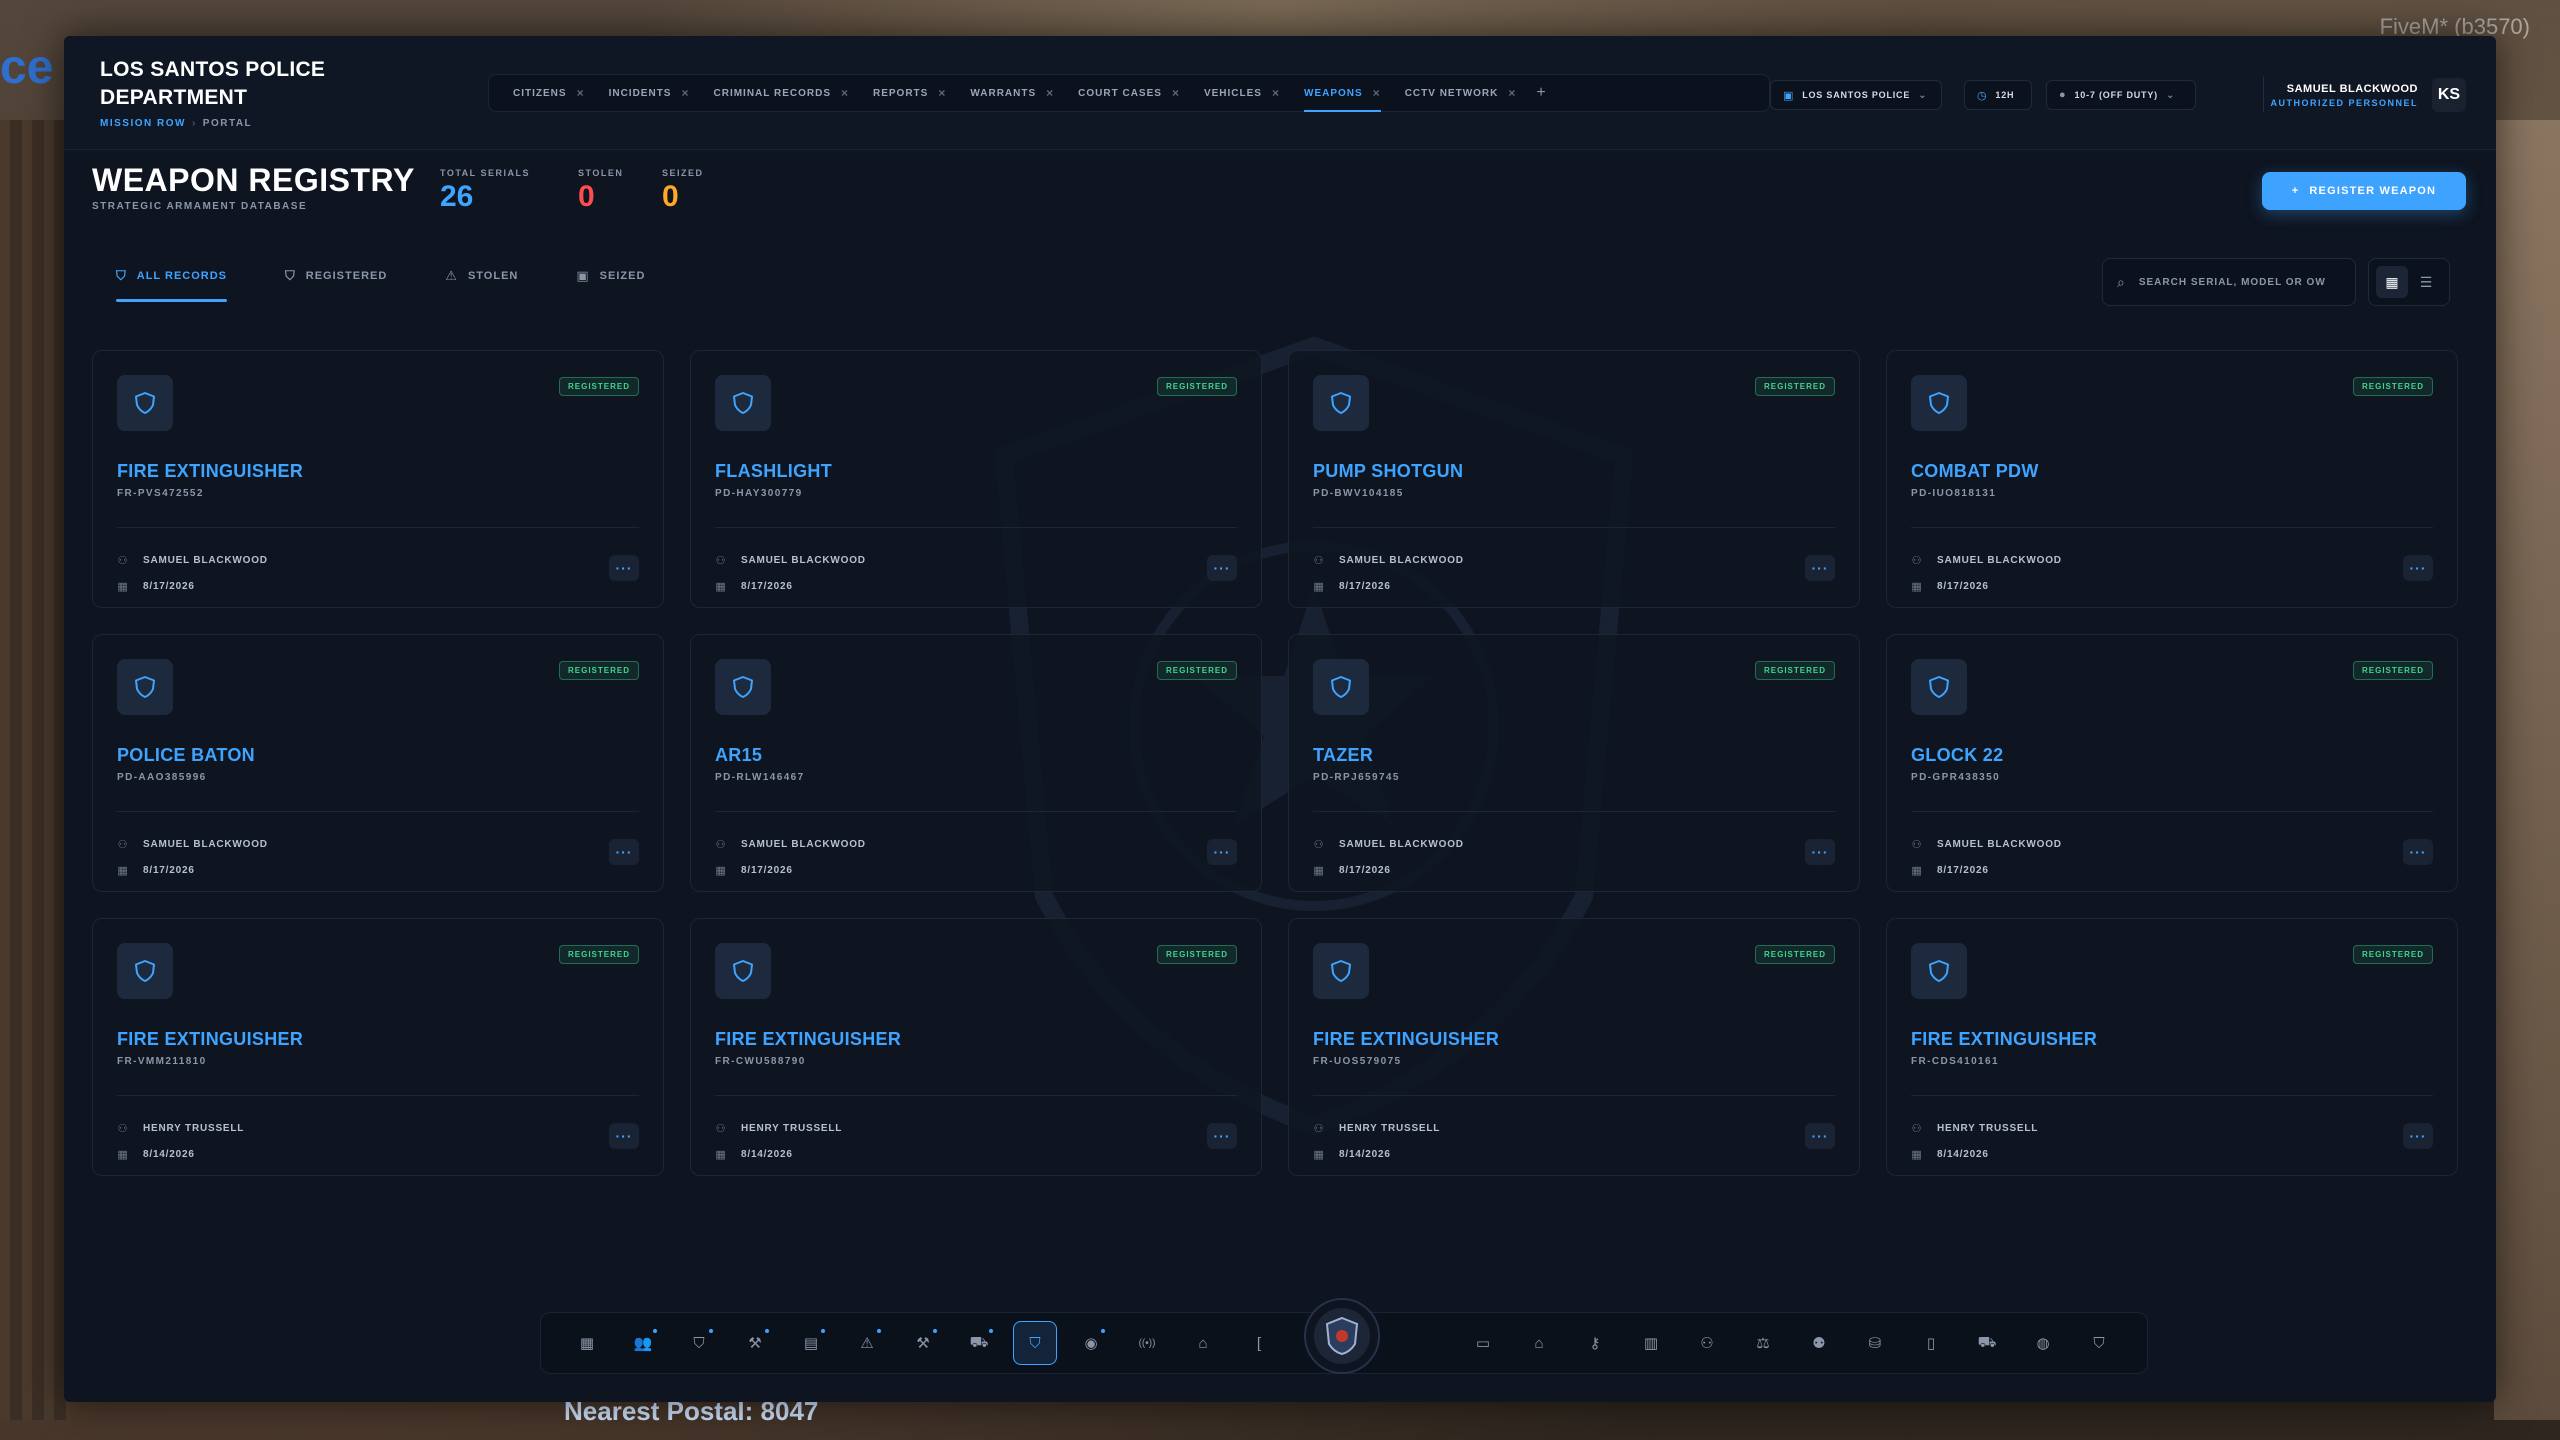 This screenshot has width=2560, height=1440. I want to click on tab-label: VEHICLES, so click(1232, 93).